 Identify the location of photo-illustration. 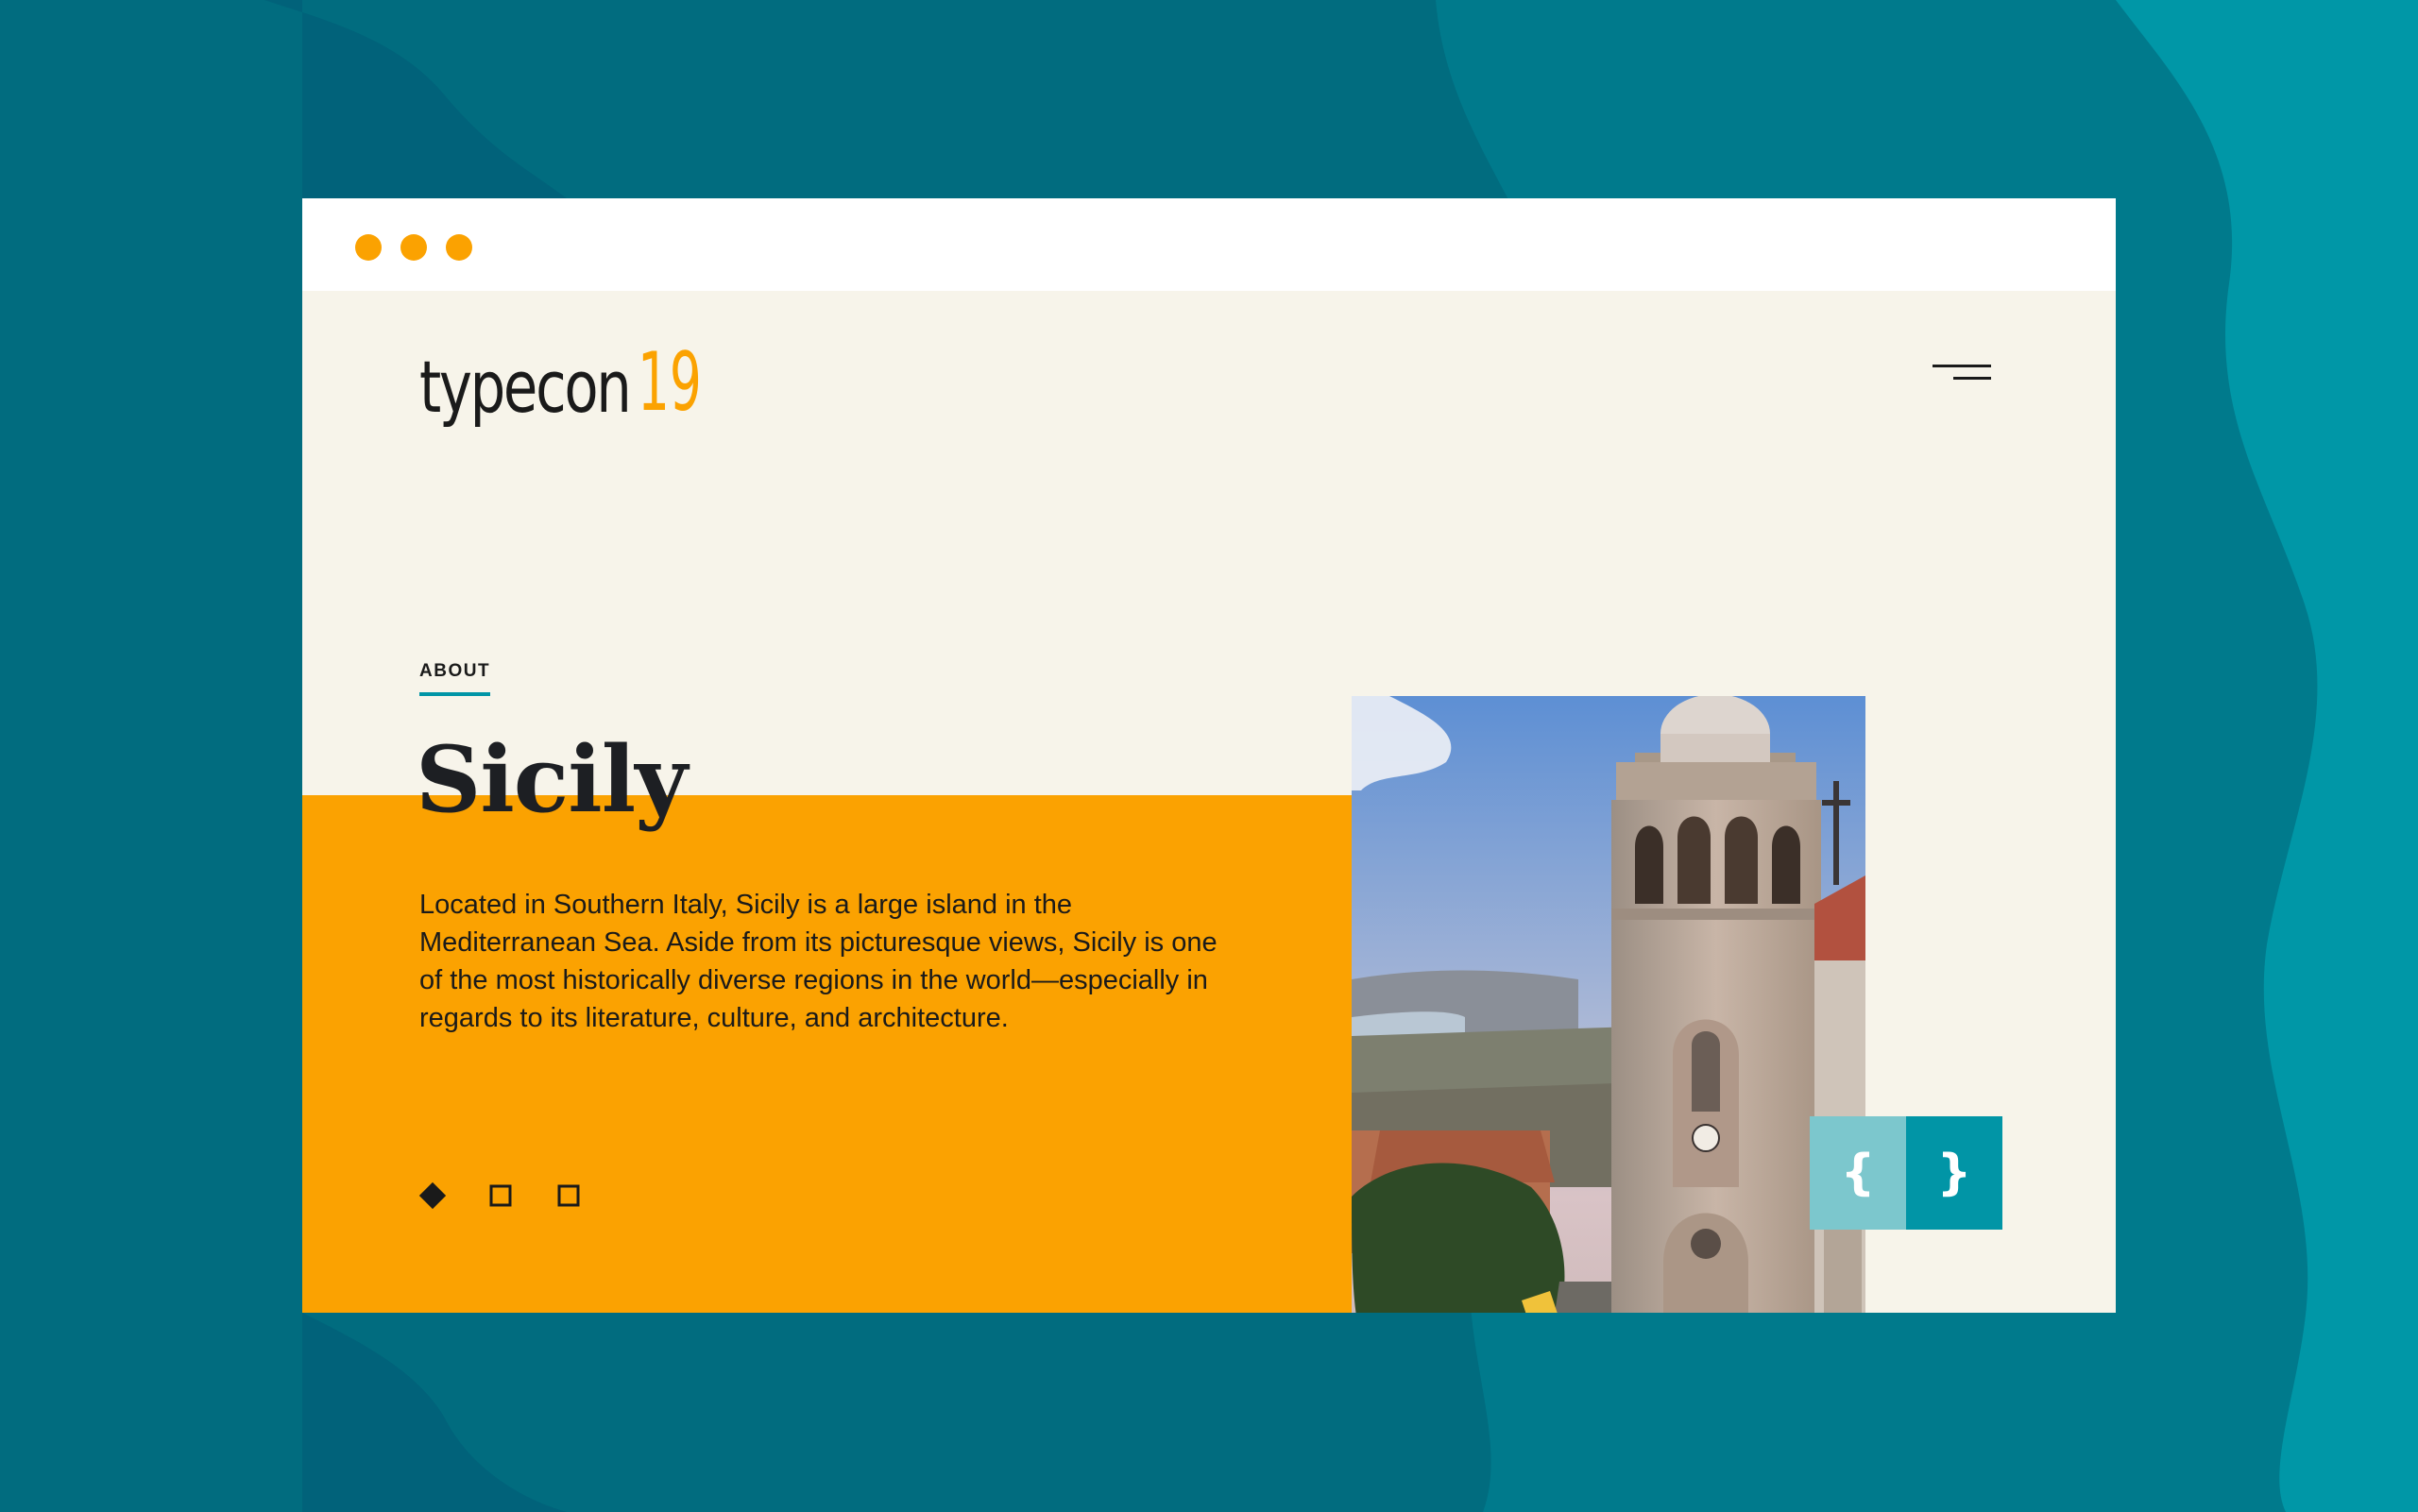
(1608, 1005).